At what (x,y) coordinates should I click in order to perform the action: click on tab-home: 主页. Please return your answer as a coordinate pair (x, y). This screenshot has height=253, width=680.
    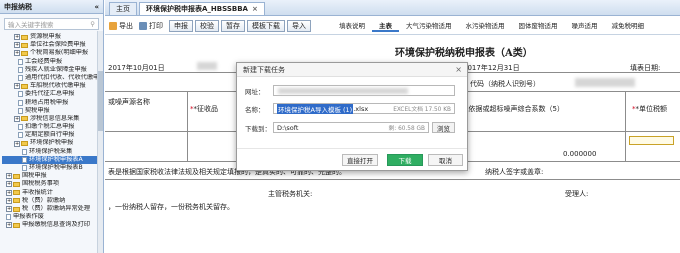
    Looking at the image, I should click on (123, 8).